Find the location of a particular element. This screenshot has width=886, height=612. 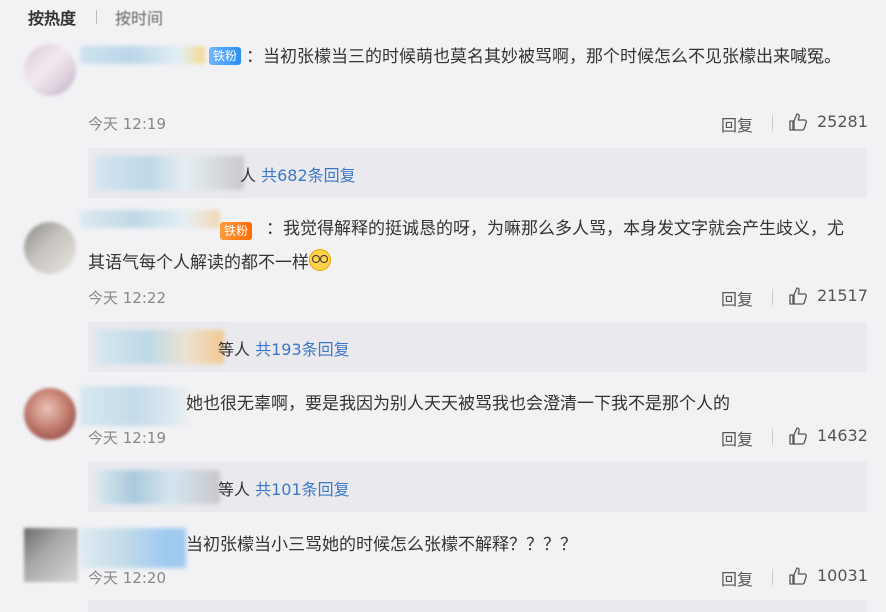

comment-time: 今天 12:22 is located at coordinates (127, 298).